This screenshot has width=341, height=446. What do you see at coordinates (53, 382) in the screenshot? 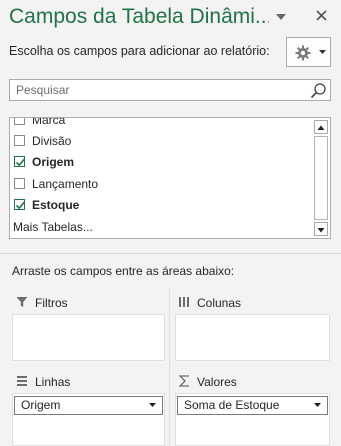
I see `rows-area-label: Linhas` at bounding box center [53, 382].